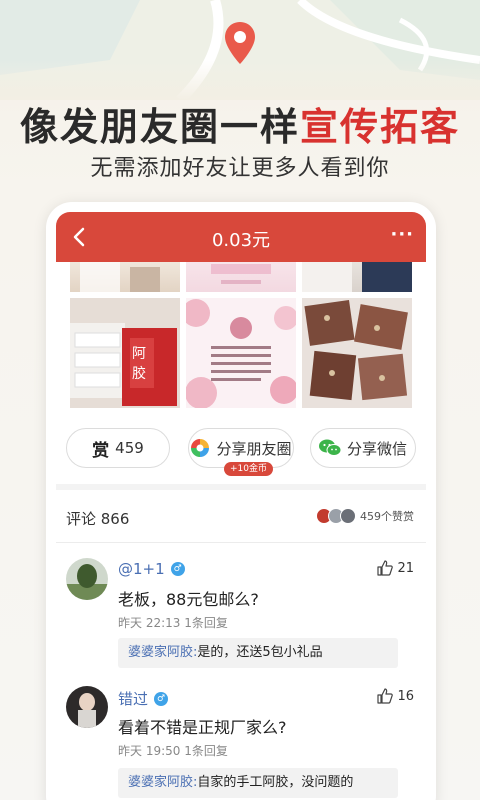 Image resolution: width=480 pixels, height=800 pixels. What do you see at coordinates (376, 448) in the screenshot?
I see `share-wechat-label: 分享微信` at bounding box center [376, 448].